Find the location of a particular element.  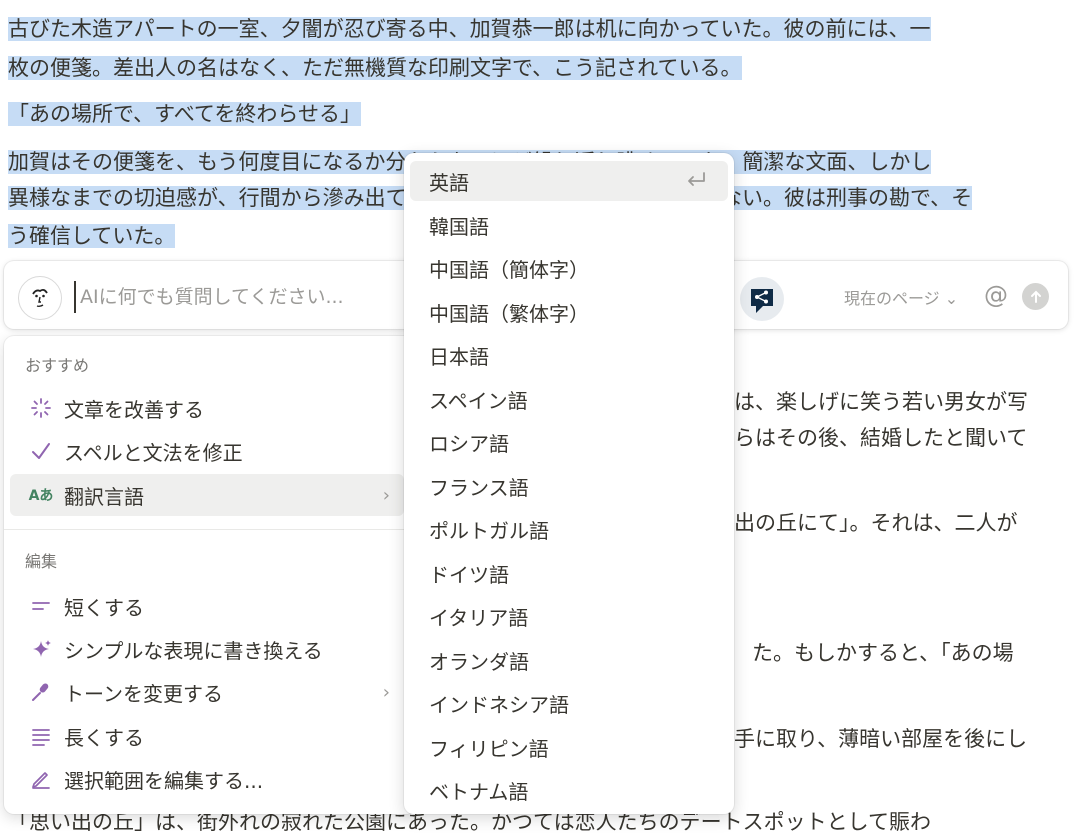

menu-item-label: シンプルな表現に書き換える is located at coordinates (193, 650).